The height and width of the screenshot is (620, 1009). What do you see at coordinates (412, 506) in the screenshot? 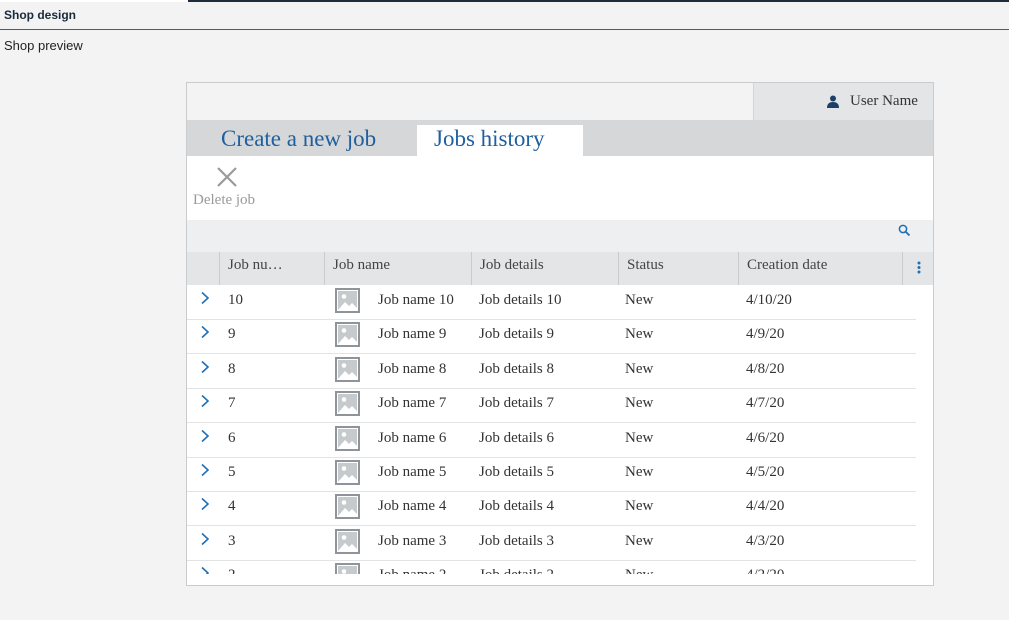
I see `job-name-cell: Job name 4` at bounding box center [412, 506].